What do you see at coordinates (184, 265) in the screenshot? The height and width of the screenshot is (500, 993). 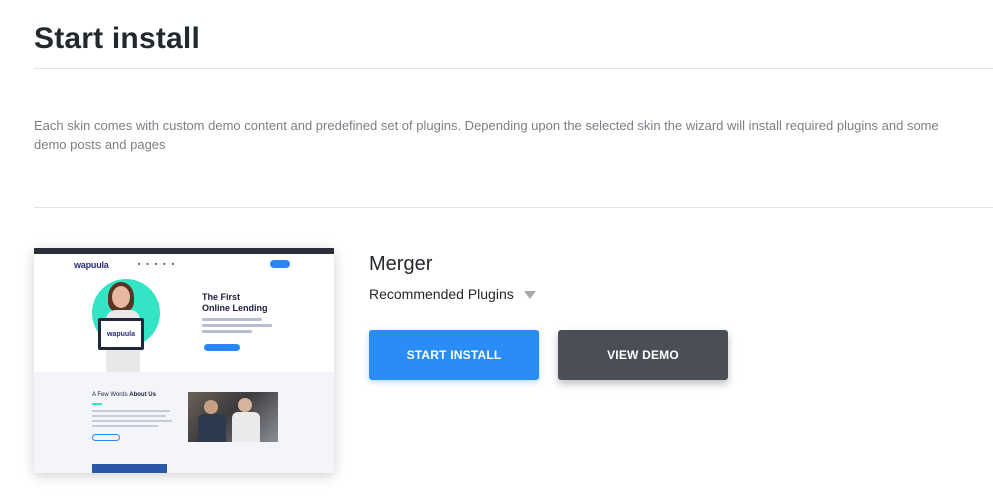 I see `thumb-nav: wapuula ■ ■ ■ ■ ■` at bounding box center [184, 265].